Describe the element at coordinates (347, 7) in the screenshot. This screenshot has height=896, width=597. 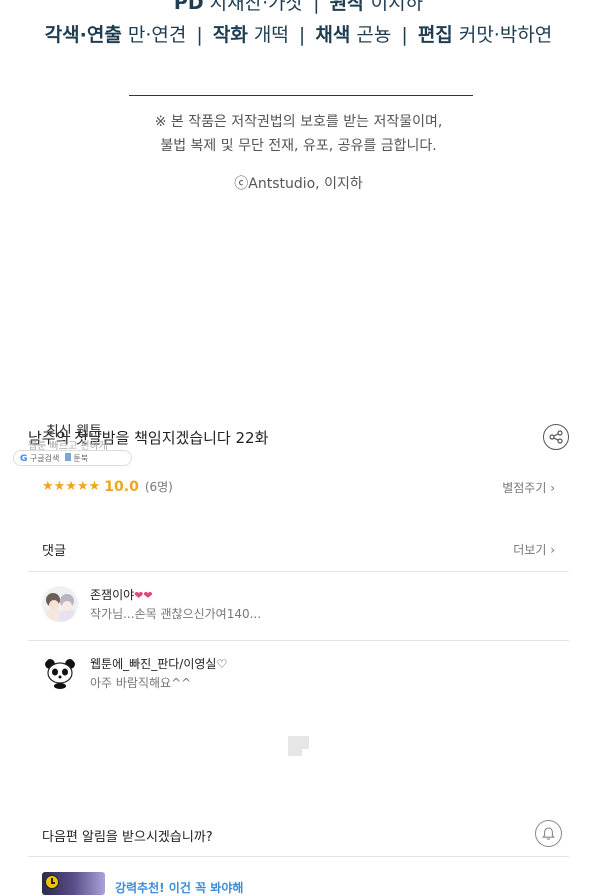
I see `credit-role: 원작` at that location.